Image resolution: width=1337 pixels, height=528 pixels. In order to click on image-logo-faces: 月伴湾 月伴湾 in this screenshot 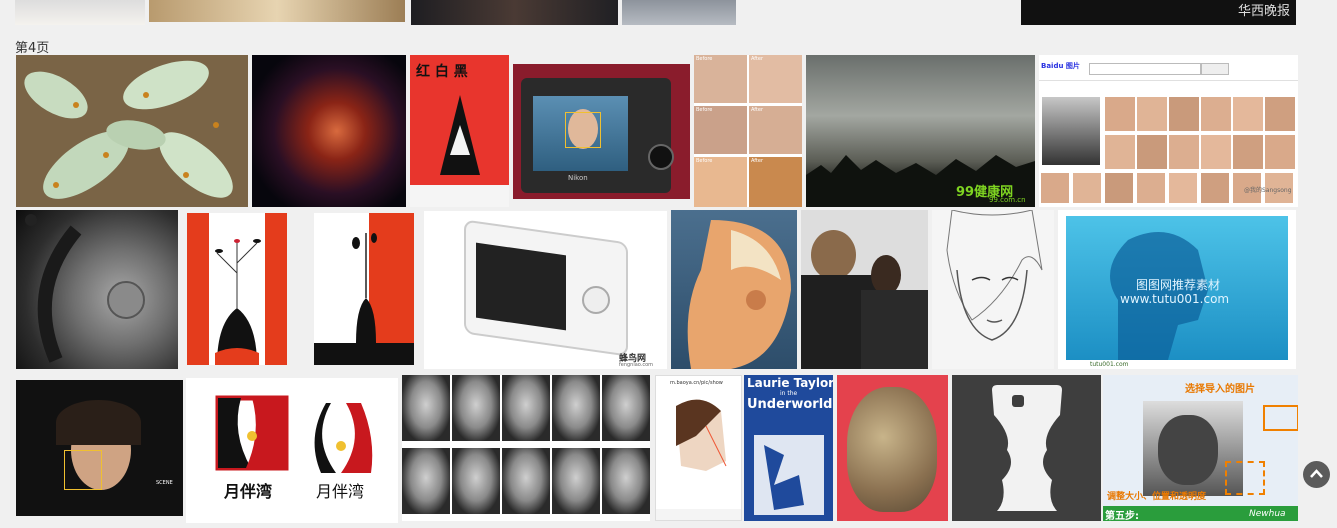, I will do `click(292, 450)`.